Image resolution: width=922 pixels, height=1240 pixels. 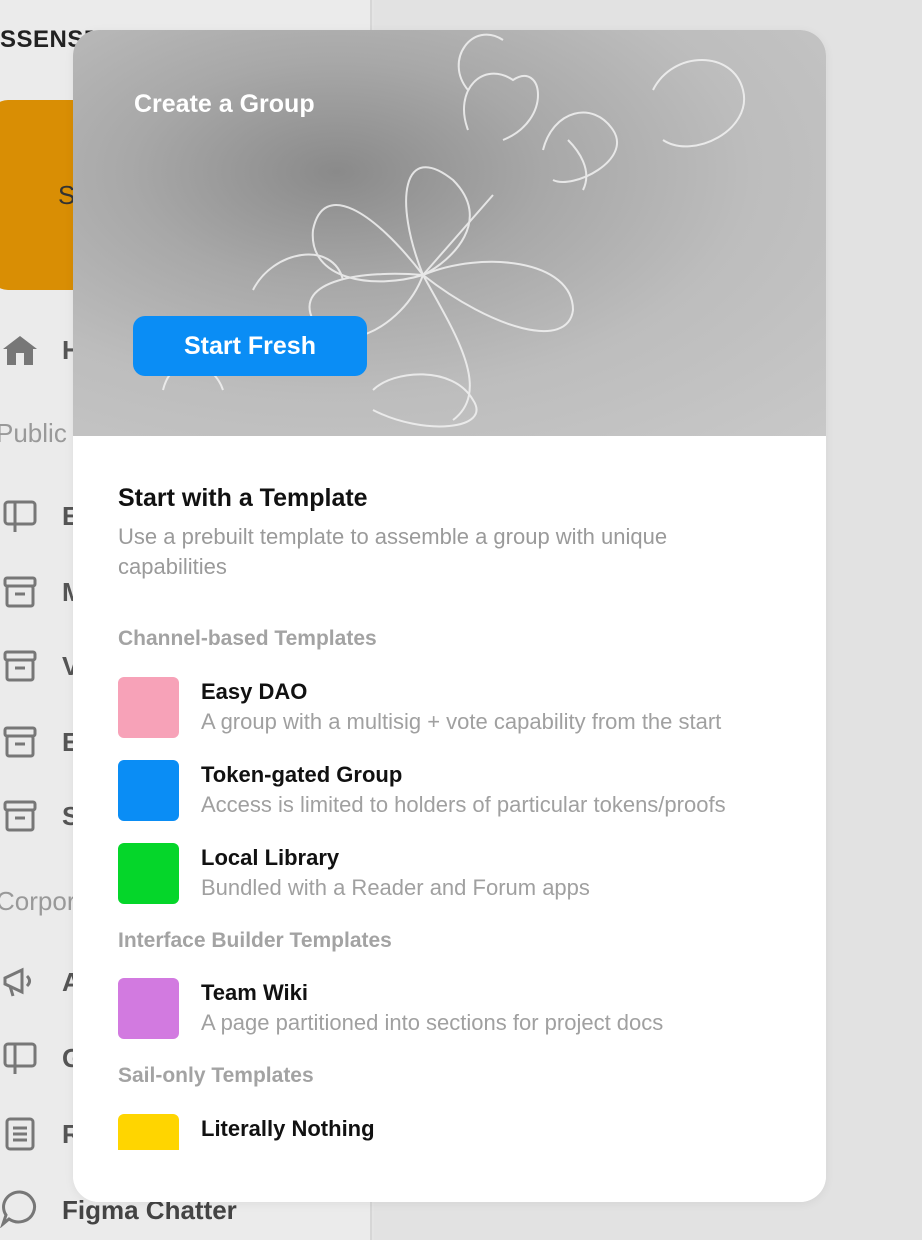 I want to click on sidebar-item-corporate-3: R, so click(x=40, y=1134).